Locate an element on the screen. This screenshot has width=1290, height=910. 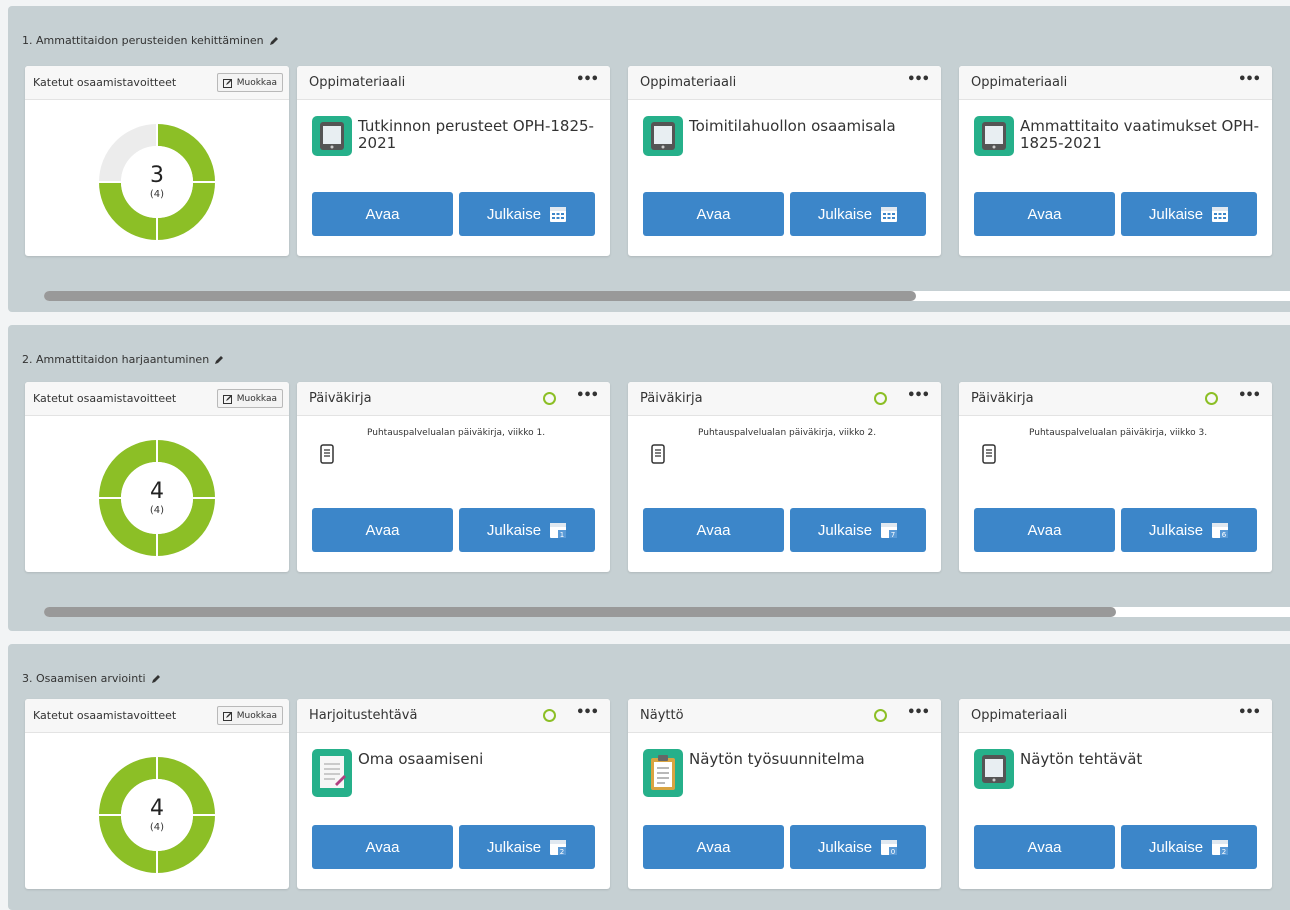
goals-donut: 3 (4) is located at coordinates (157, 182).